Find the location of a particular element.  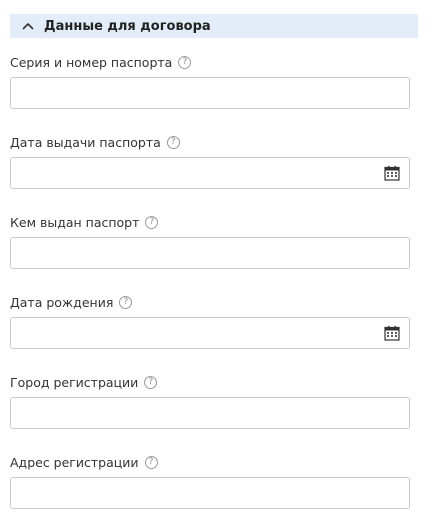

registration-city-label: Город регистрации ? is located at coordinates (84, 382).